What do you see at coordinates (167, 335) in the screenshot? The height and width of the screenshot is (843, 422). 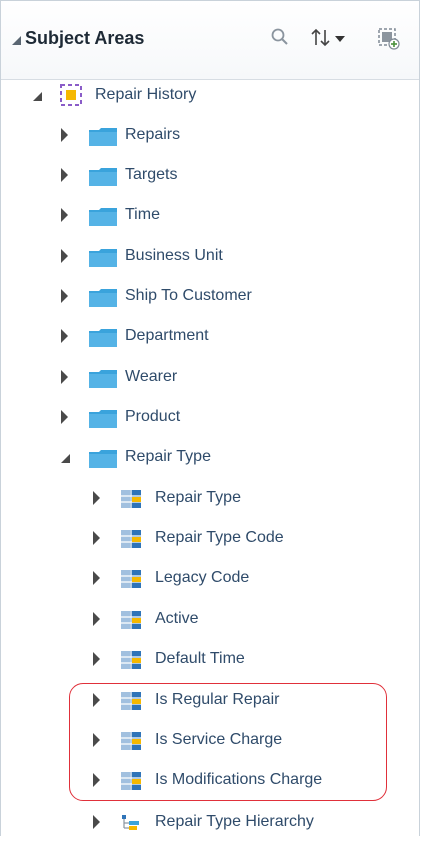 I see `tree-label: Department` at bounding box center [167, 335].